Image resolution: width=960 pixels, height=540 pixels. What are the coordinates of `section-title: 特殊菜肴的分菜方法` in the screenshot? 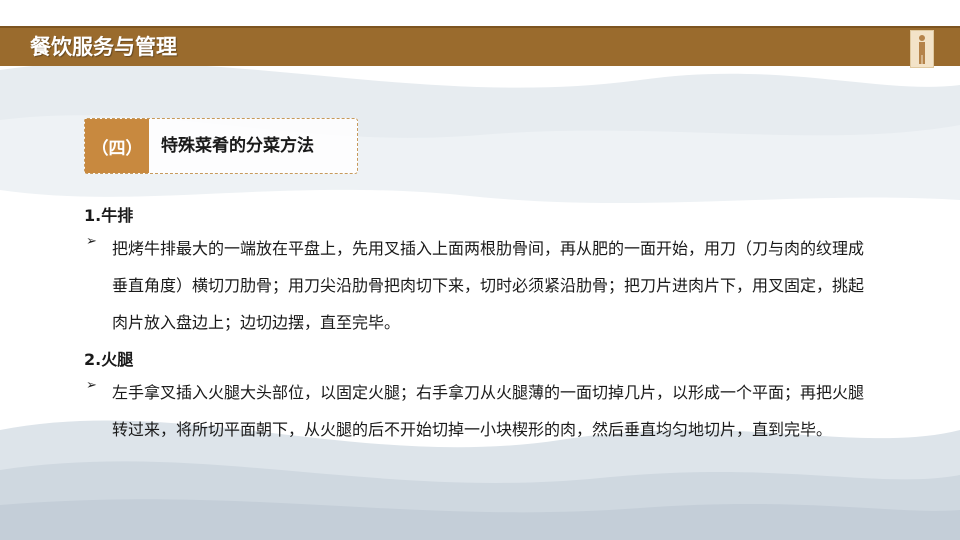 It's located at (237, 146).